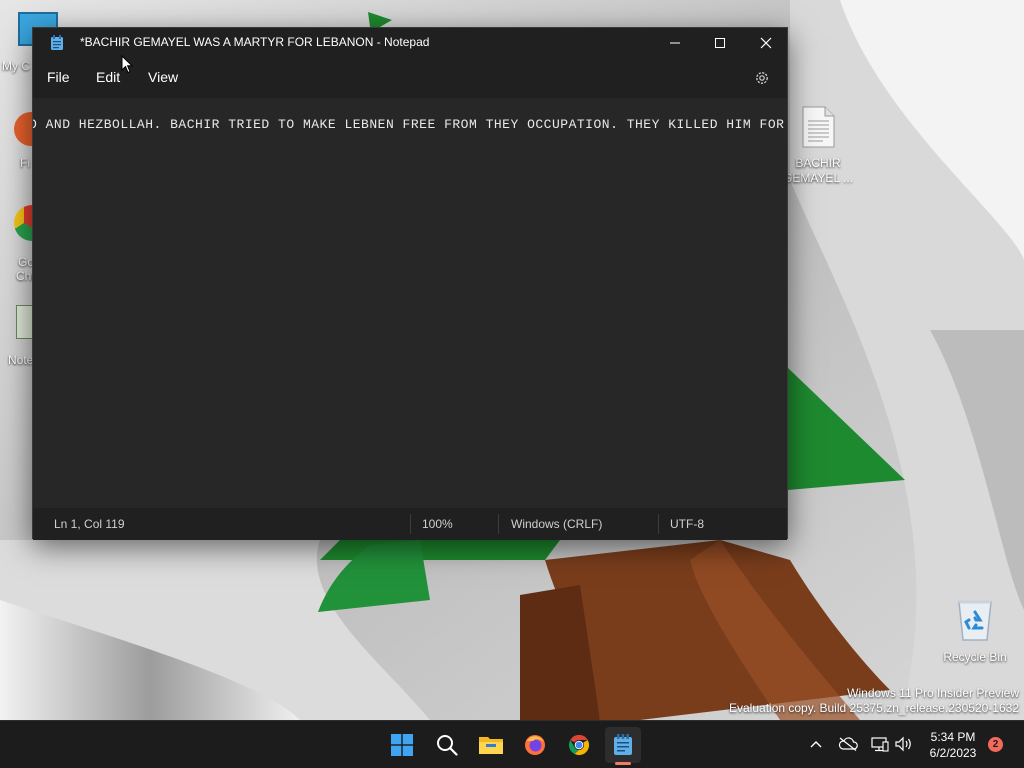  Describe the element at coordinates (687, 524) in the screenshot. I see `encoding: UTF-8` at that location.